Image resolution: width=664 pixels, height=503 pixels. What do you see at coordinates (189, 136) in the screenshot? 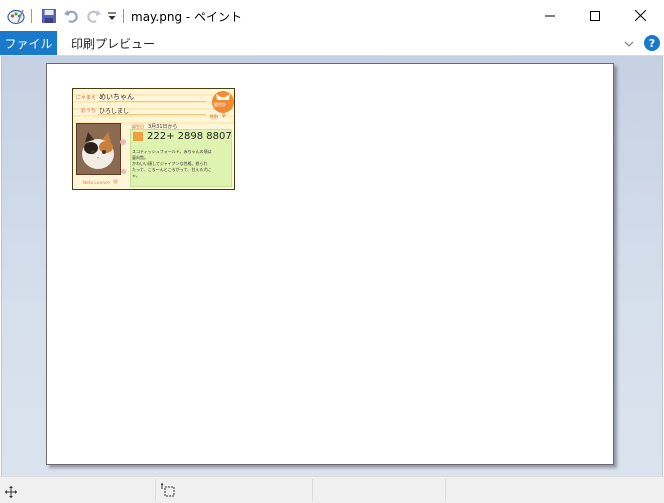
I see `card-number: 222+ 2898 8807` at bounding box center [189, 136].